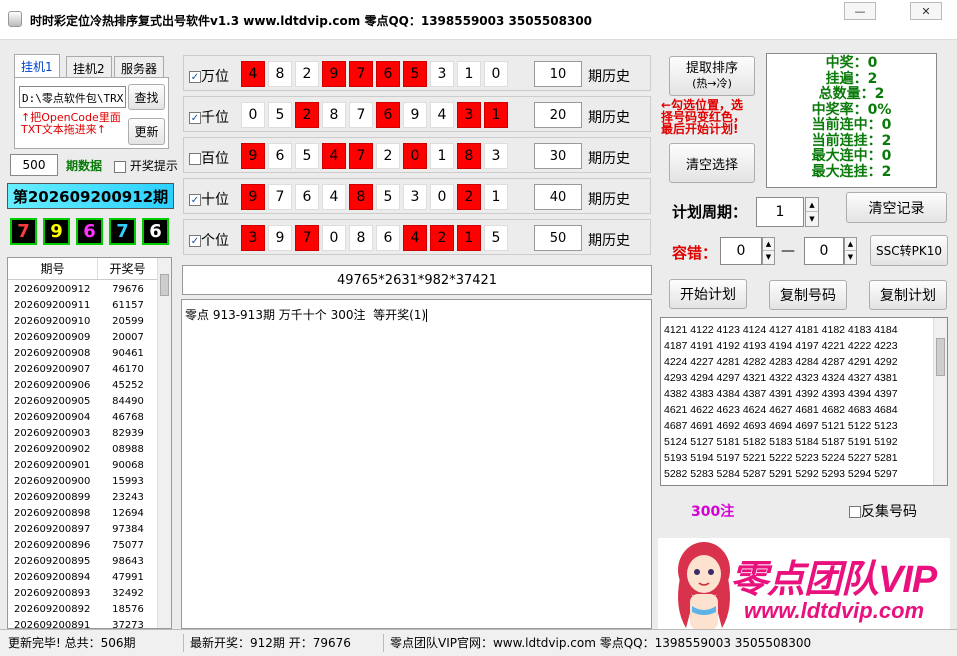 This screenshot has width=957, height=656. Describe the element at coordinates (883, 511) in the screenshot. I see `reverse-checkbox: 反集号码` at that location.